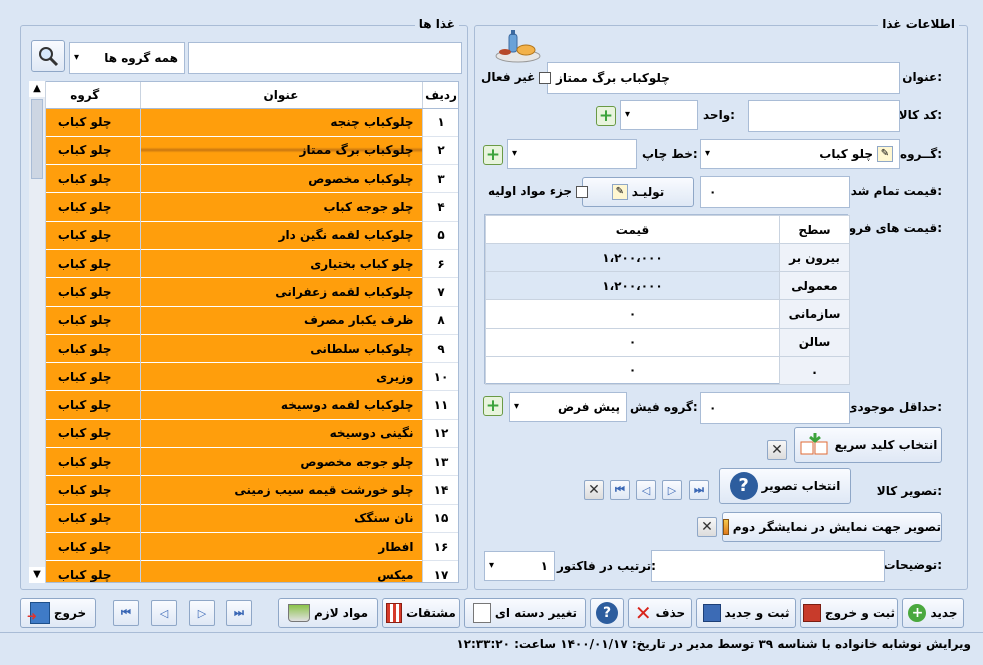 Image resolution: width=983 pixels, height=665 pixels. Describe the element at coordinates (281, 207) in the screenshot. I see `food-title-cell: چلو جوجه کباب` at that location.